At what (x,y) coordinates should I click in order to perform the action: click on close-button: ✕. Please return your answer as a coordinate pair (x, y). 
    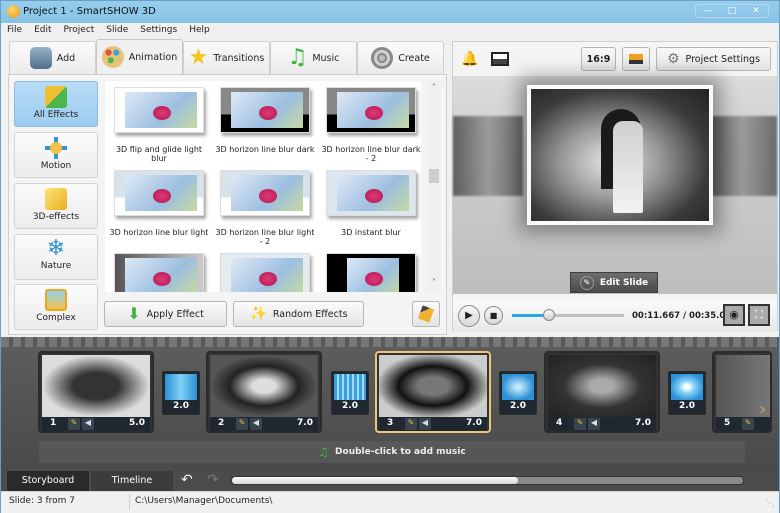
    Looking at the image, I should click on (756, 11).